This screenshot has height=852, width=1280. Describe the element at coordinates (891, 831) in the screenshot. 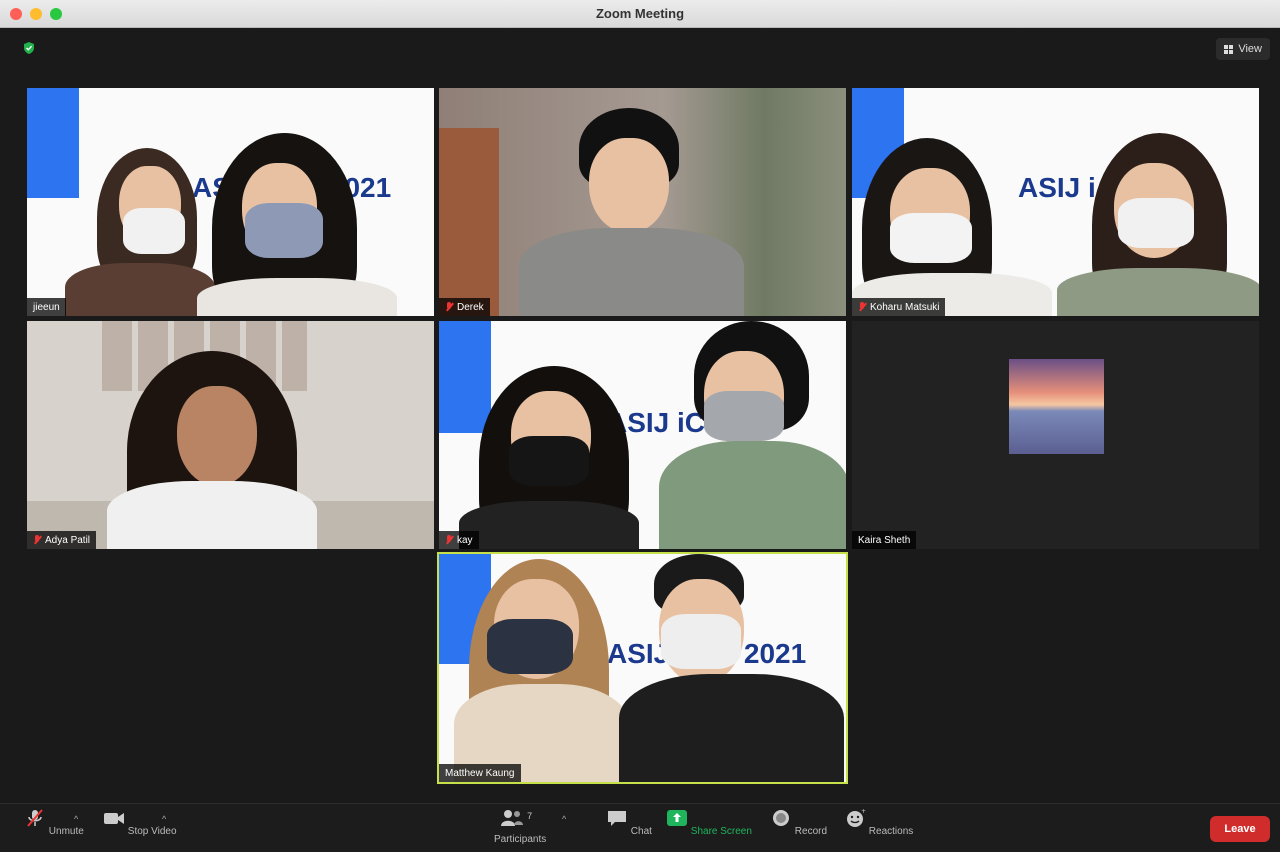

I see `reactions-label: Reactions` at that location.